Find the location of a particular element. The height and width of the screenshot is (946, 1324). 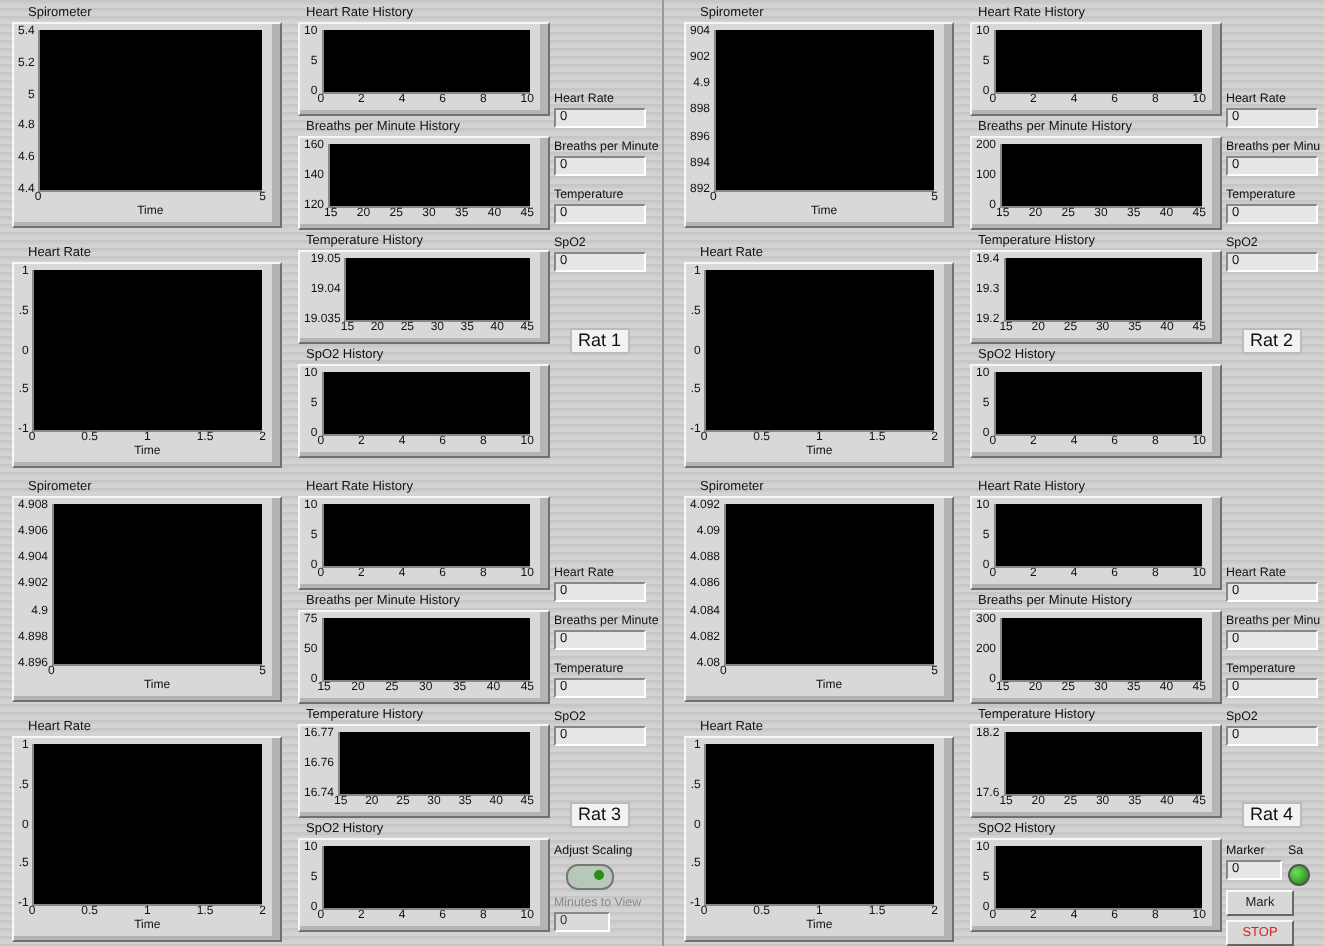

rat-label: Rat 4 is located at coordinates (1272, 815).